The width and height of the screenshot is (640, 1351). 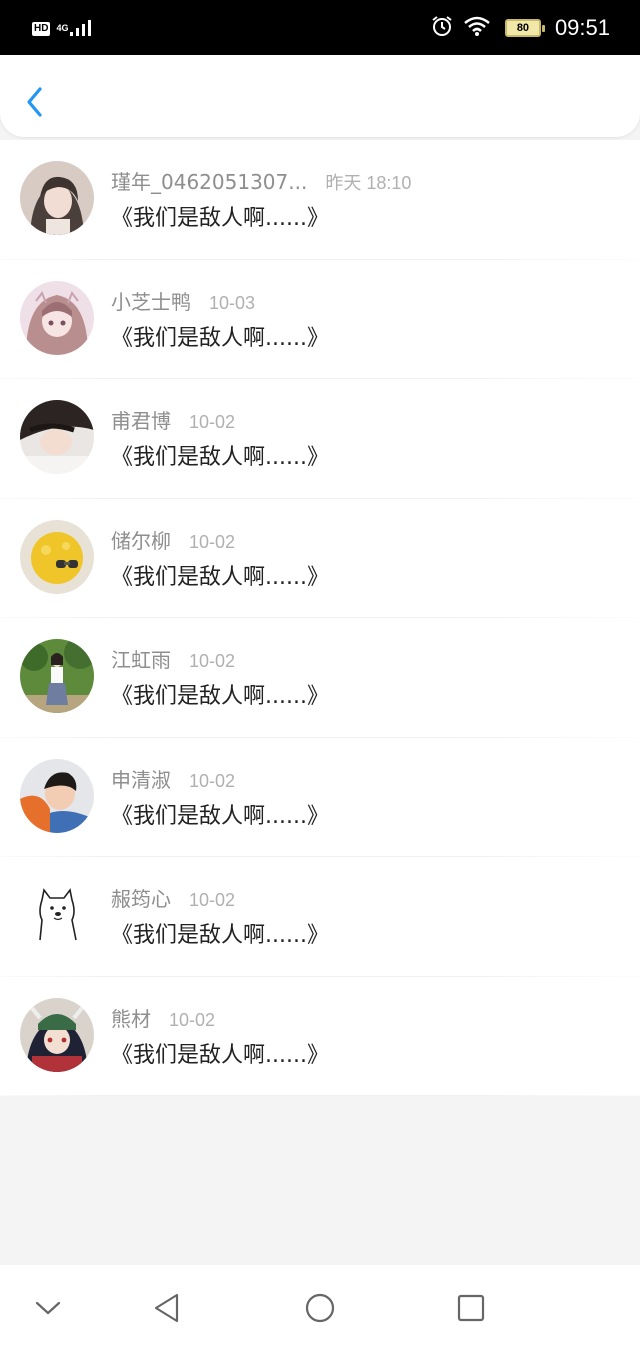 I want to click on status-right: 80 09:51, so click(x=520, y=28).